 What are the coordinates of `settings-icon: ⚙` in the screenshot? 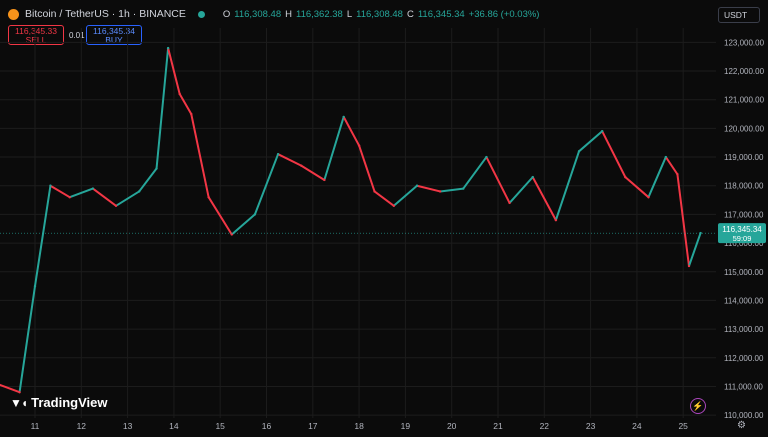 It's located at (741, 425).